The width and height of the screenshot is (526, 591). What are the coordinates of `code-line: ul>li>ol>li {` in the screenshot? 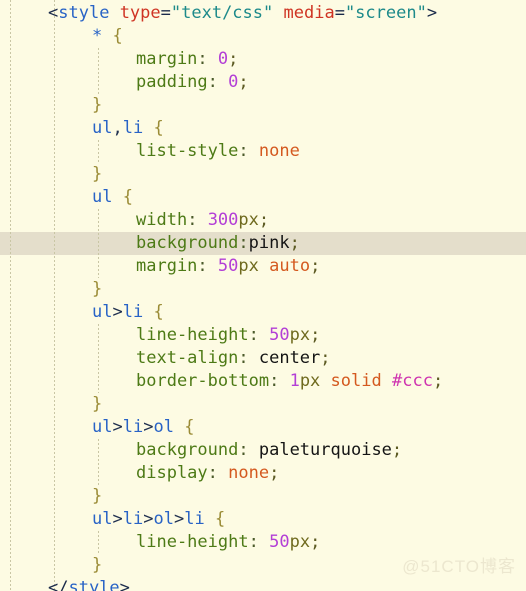 It's located at (221, 519).